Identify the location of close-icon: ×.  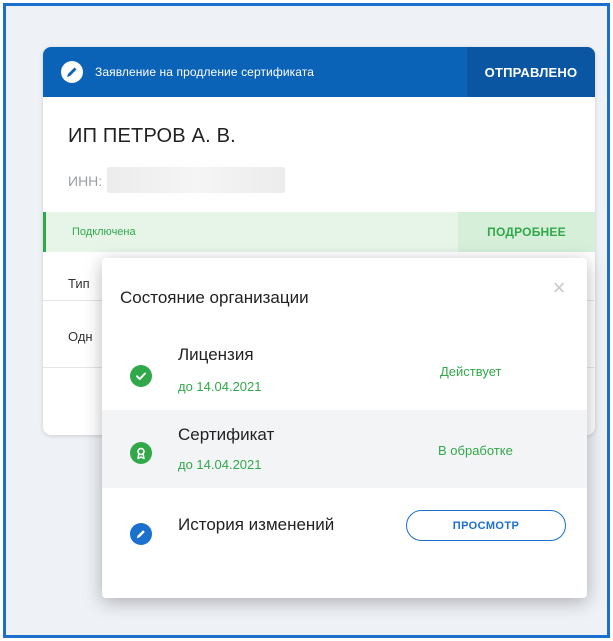
(559, 288).